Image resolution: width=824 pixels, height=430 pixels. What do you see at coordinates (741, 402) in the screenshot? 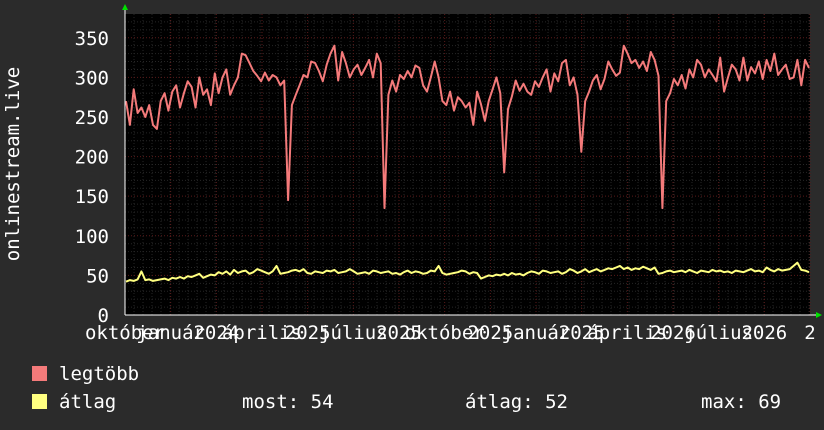
I see `stat-max: max: 69` at bounding box center [741, 402].